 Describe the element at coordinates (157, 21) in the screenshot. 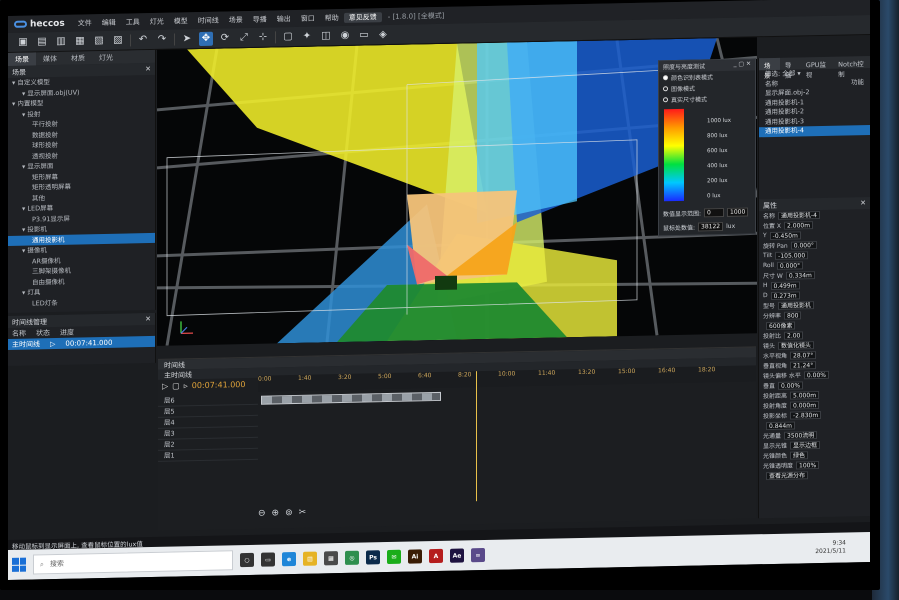

I see `menu-item: 灯光` at that location.